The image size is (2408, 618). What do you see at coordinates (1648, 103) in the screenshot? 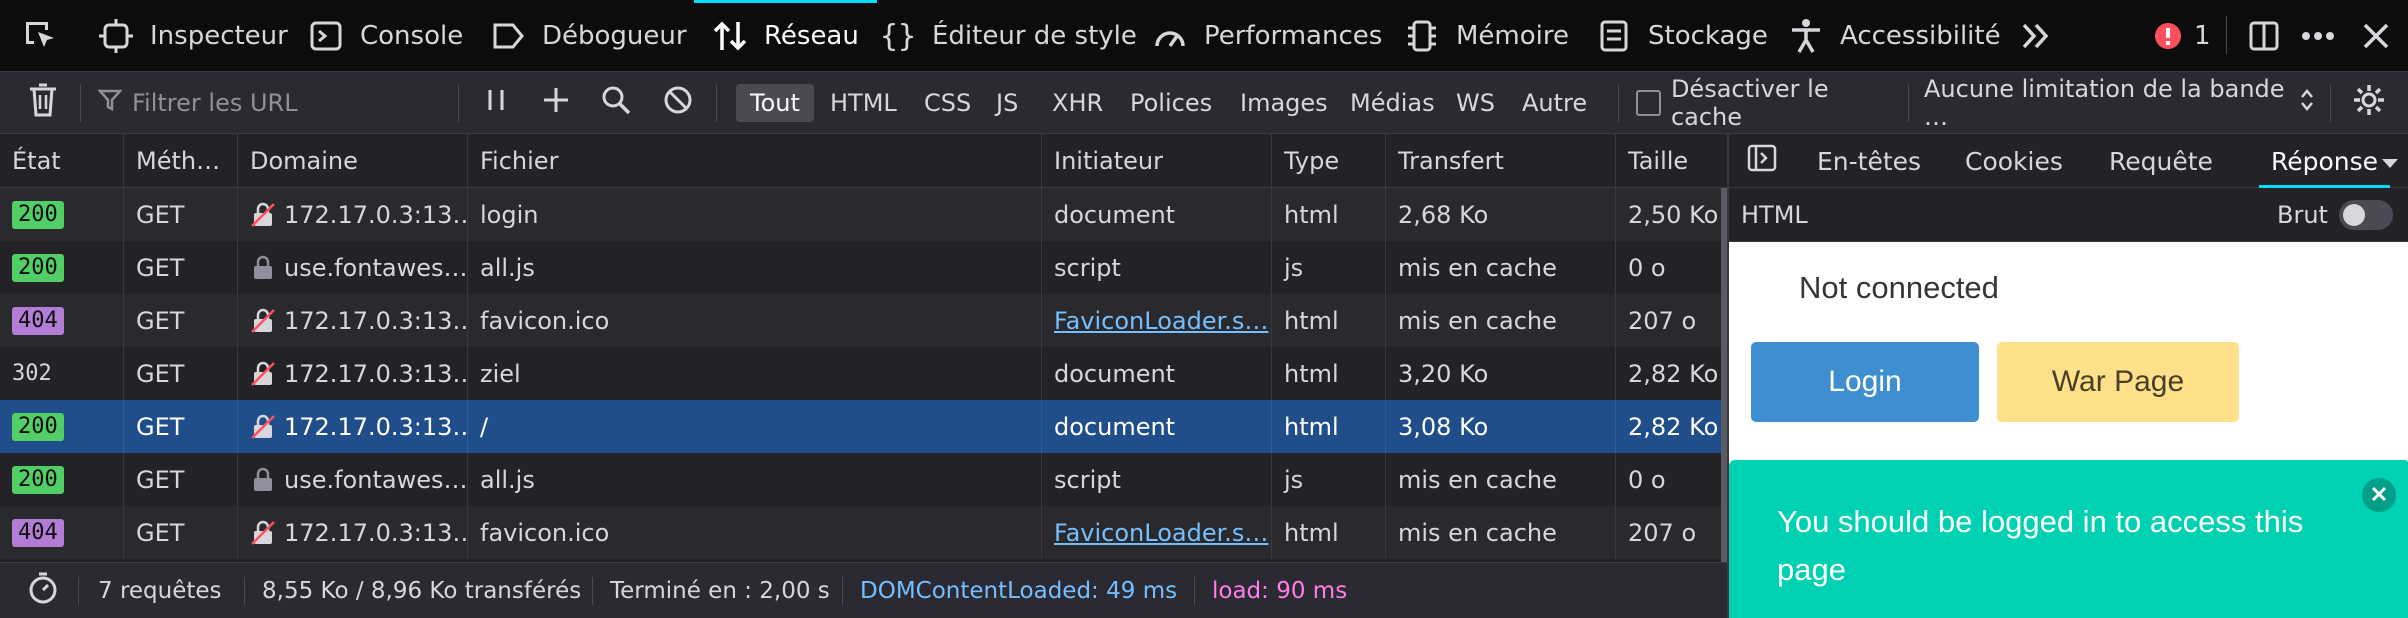
I see `checkbox-icon` at bounding box center [1648, 103].